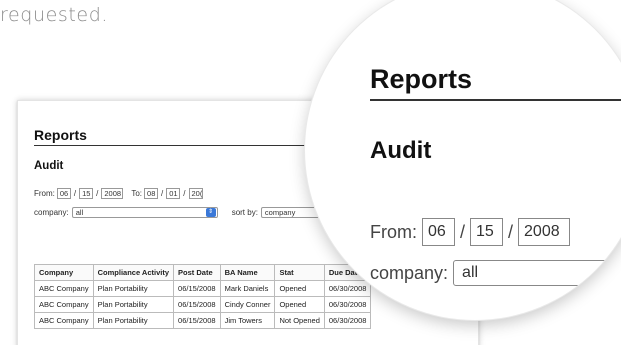  I want to click on magnified-from-day-input: 15, so click(487, 232).